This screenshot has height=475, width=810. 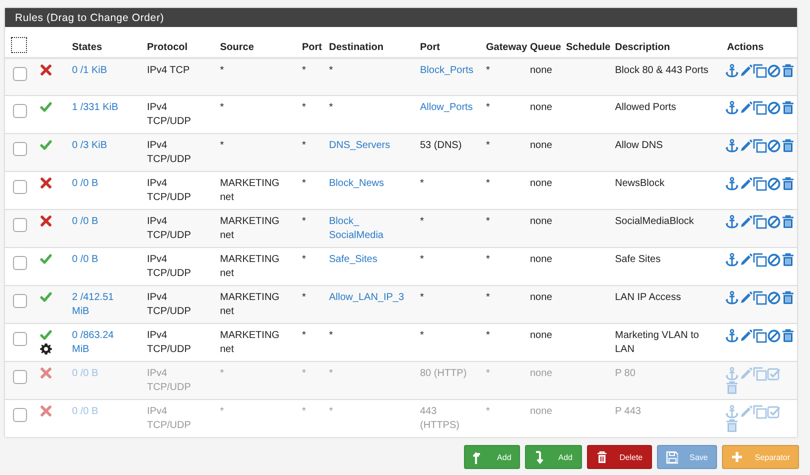 What do you see at coordinates (87, 47) in the screenshot?
I see `column-header: States` at bounding box center [87, 47].